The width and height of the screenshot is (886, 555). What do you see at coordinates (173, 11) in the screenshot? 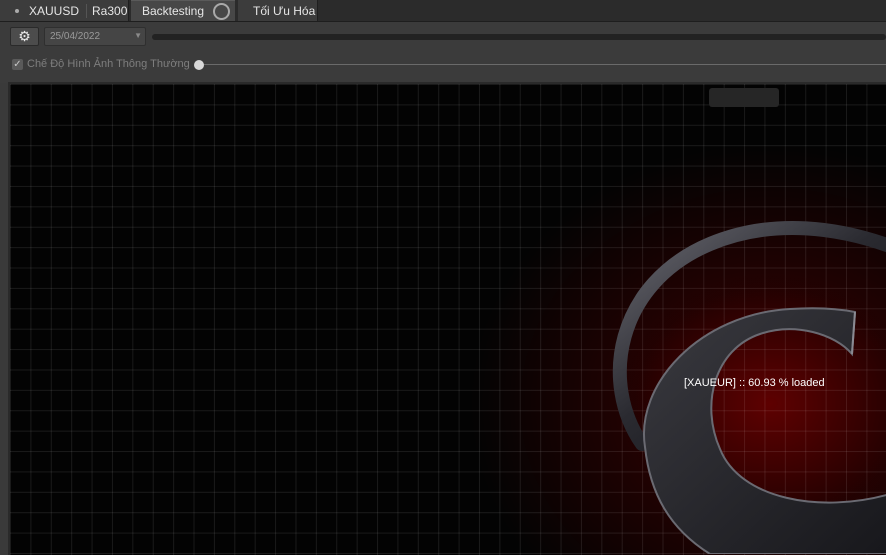
I see `tab-backtesting-label: Backtesting` at bounding box center [173, 11].